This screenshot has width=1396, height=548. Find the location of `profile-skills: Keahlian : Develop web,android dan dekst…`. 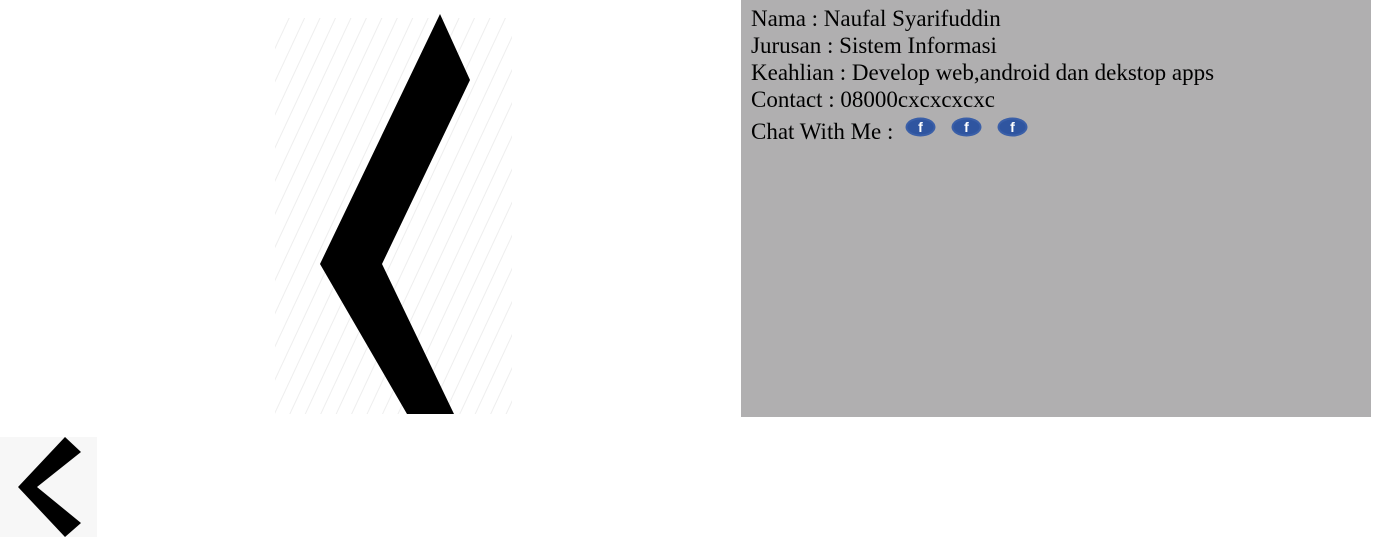

profile-skills: Keahlian : Develop web,android dan dekst… is located at coordinates (983, 72).